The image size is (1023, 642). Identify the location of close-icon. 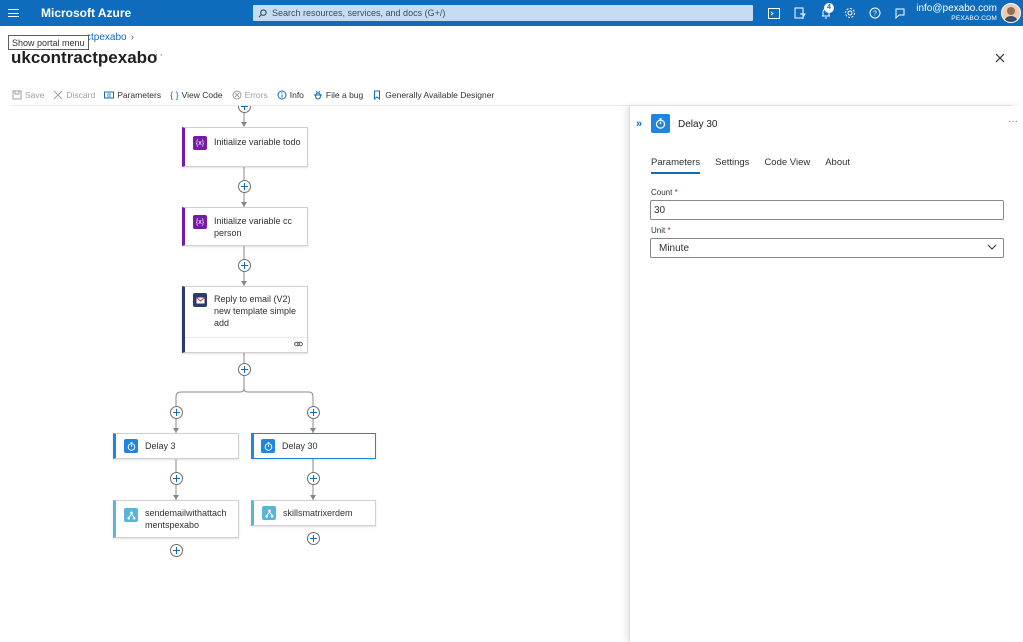
(1000, 58).